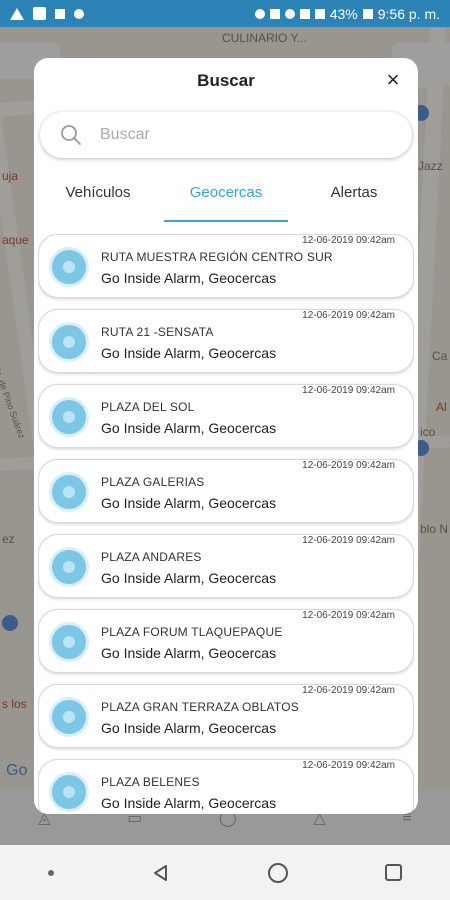 The height and width of the screenshot is (900, 450). Describe the element at coordinates (367, 13) in the screenshot. I see `battery-icon` at that location.